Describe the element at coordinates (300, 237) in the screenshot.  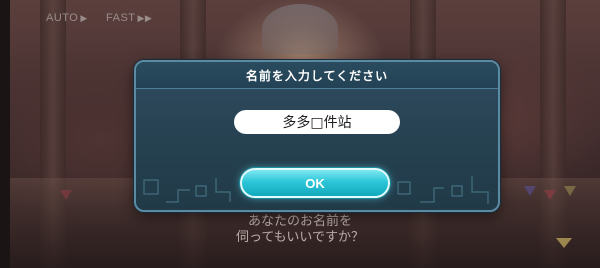
I see `dialogue-line: 伺ってもいいですか？` at that location.